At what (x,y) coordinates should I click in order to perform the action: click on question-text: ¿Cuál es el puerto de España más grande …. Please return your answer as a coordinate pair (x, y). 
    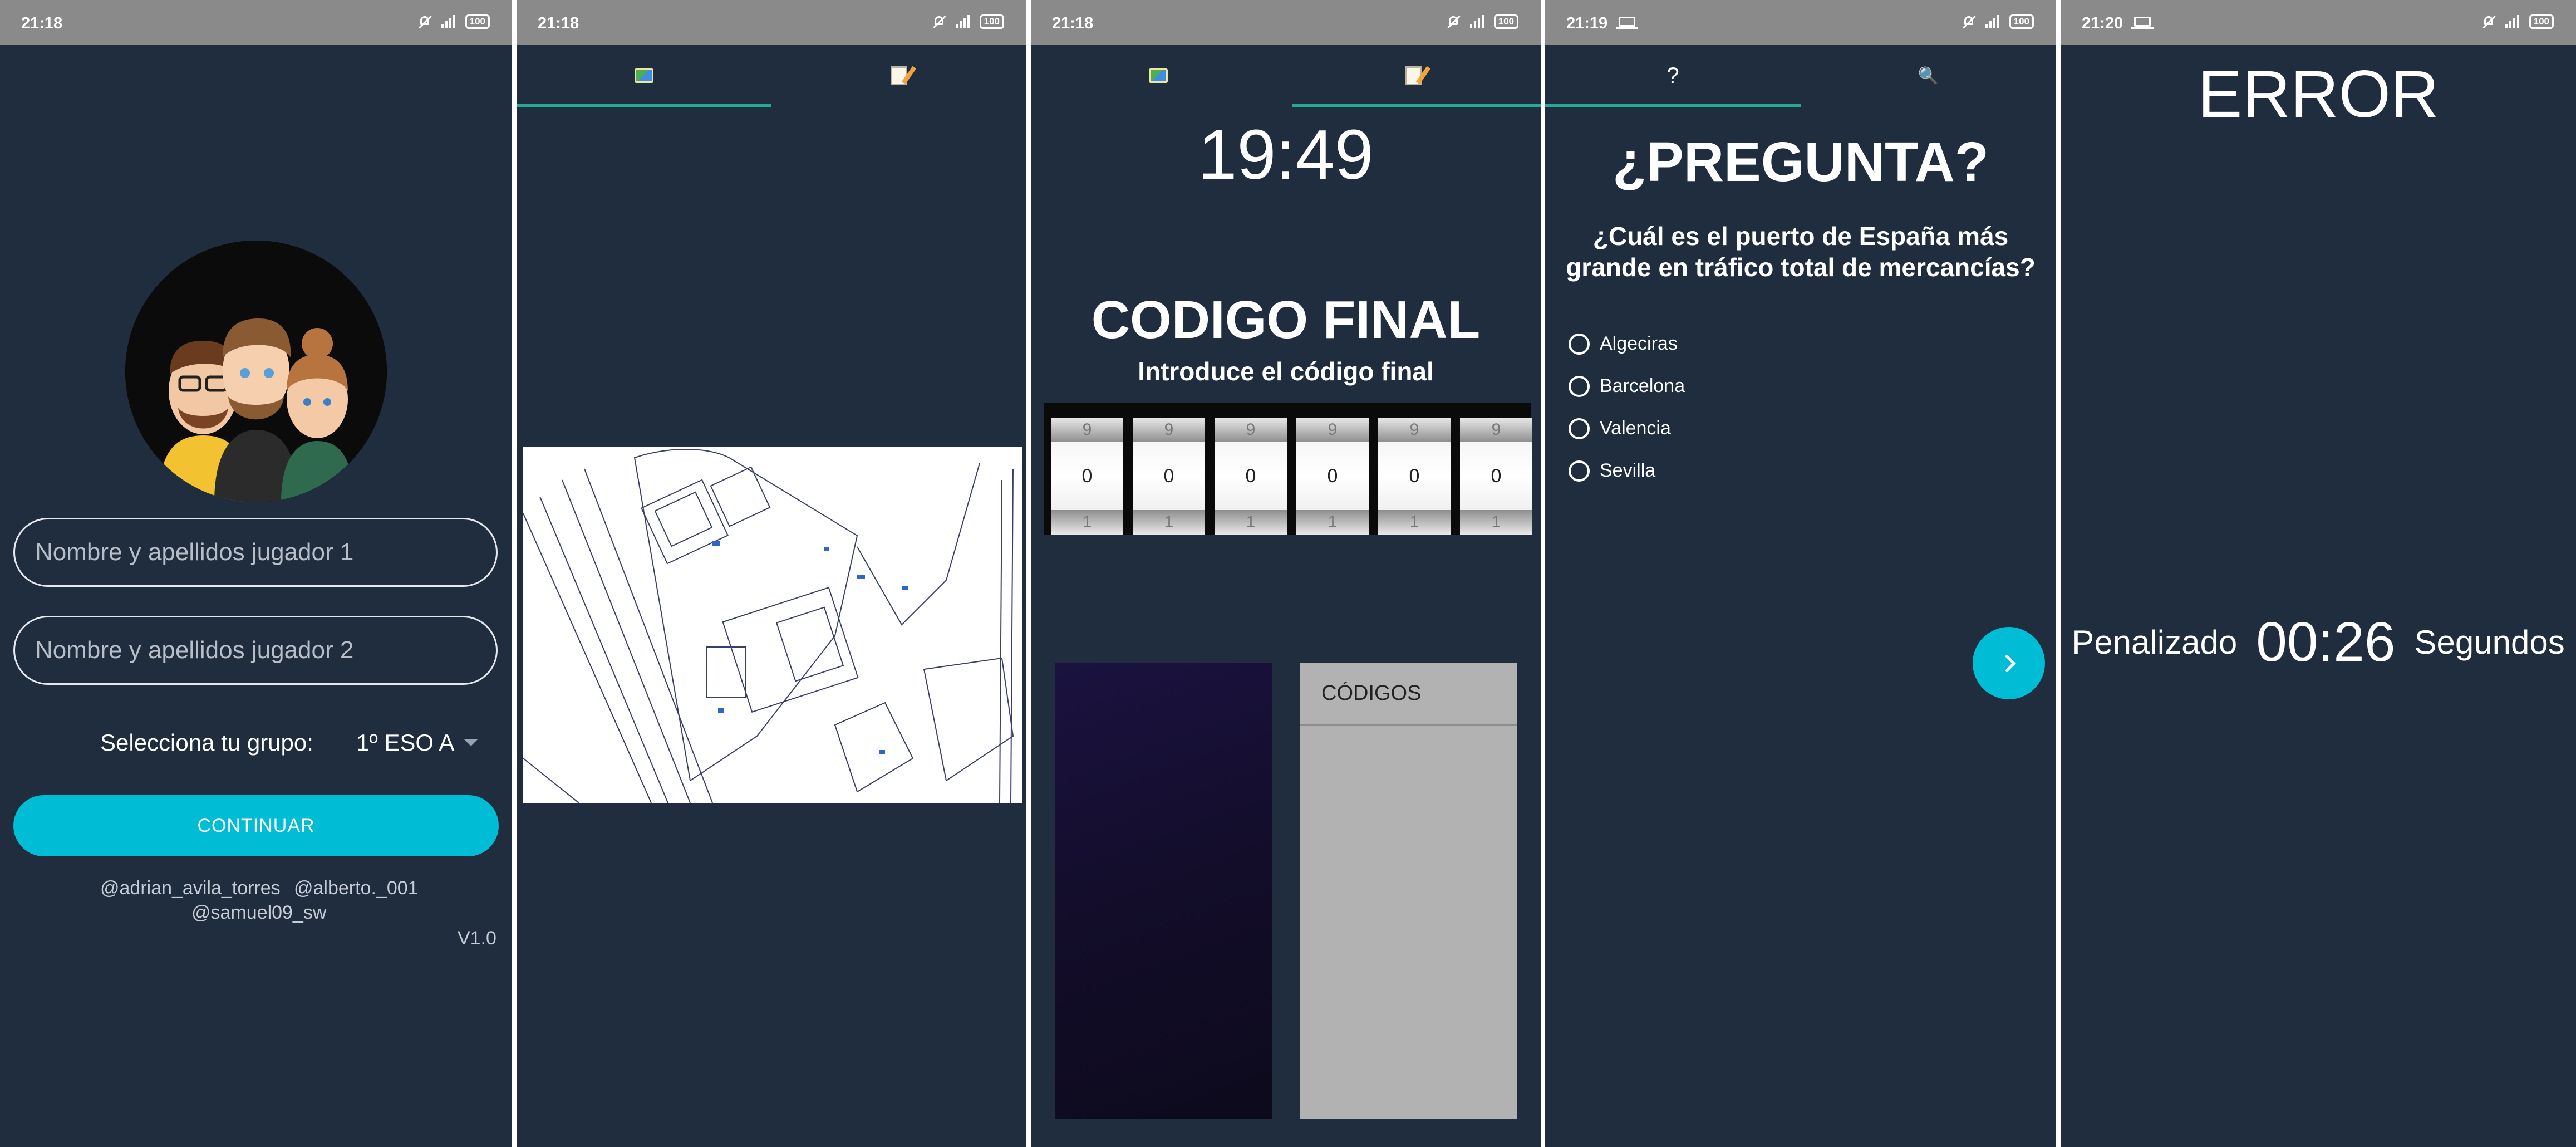
    Looking at the image, I should click on (1801, 252).